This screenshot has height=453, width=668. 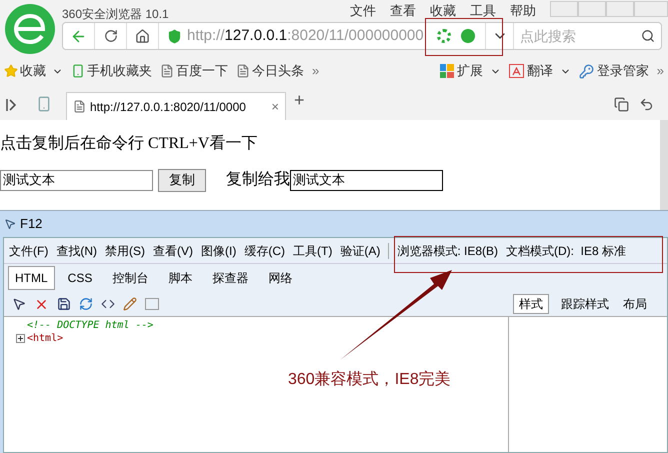 I want to click on devtools-title: F12, so click(x=31, y=224).